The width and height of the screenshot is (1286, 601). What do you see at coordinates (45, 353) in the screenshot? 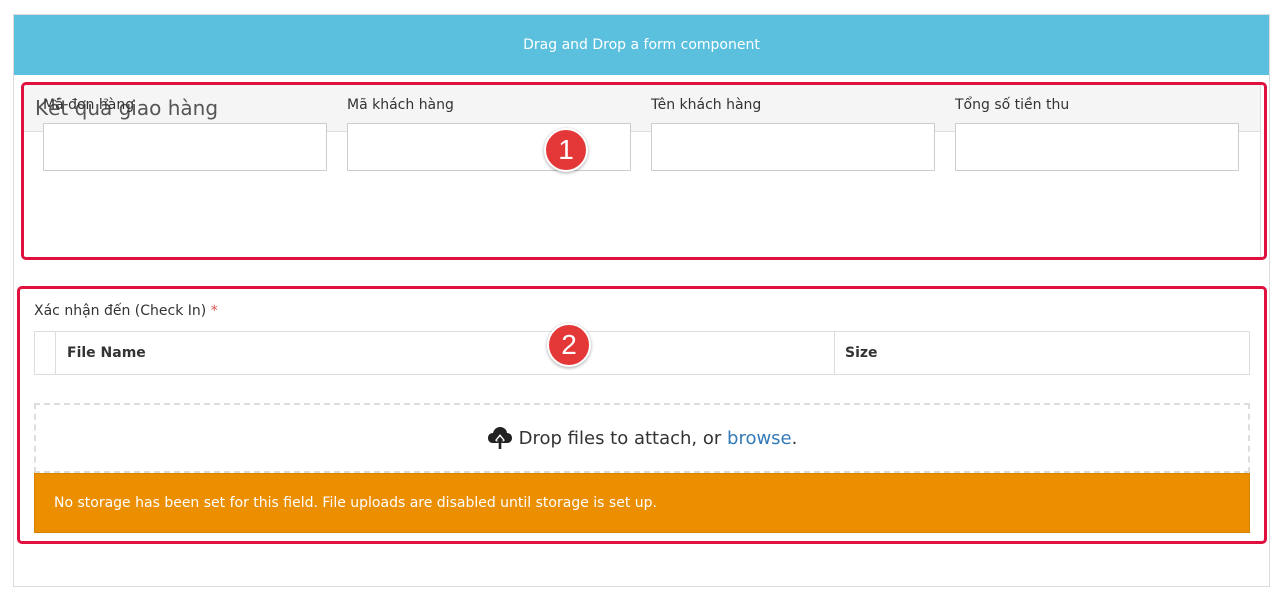
I see `file-table-handle-column` at bounding box center [45, 353].